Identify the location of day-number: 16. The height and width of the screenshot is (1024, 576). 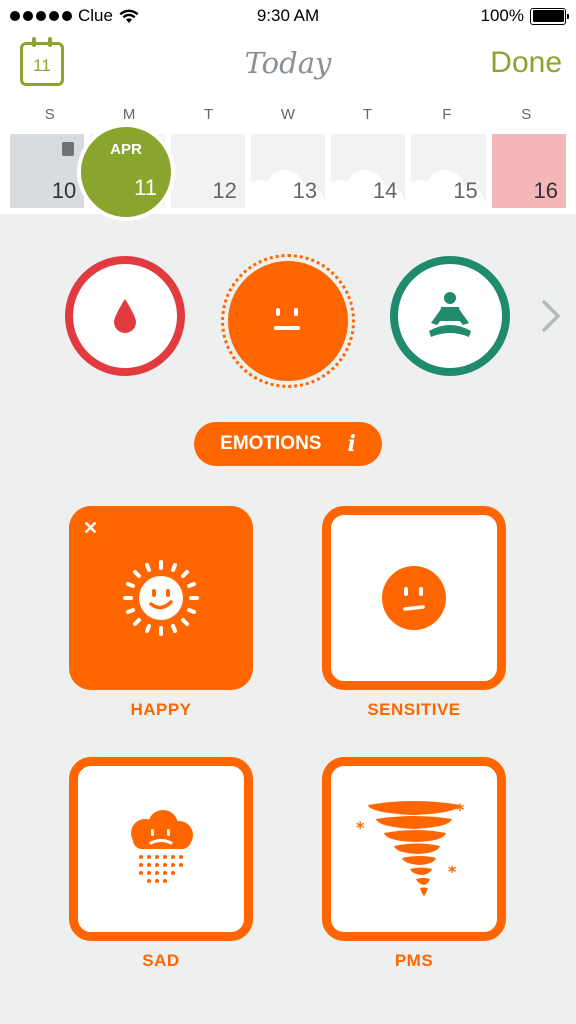
(545, 190).